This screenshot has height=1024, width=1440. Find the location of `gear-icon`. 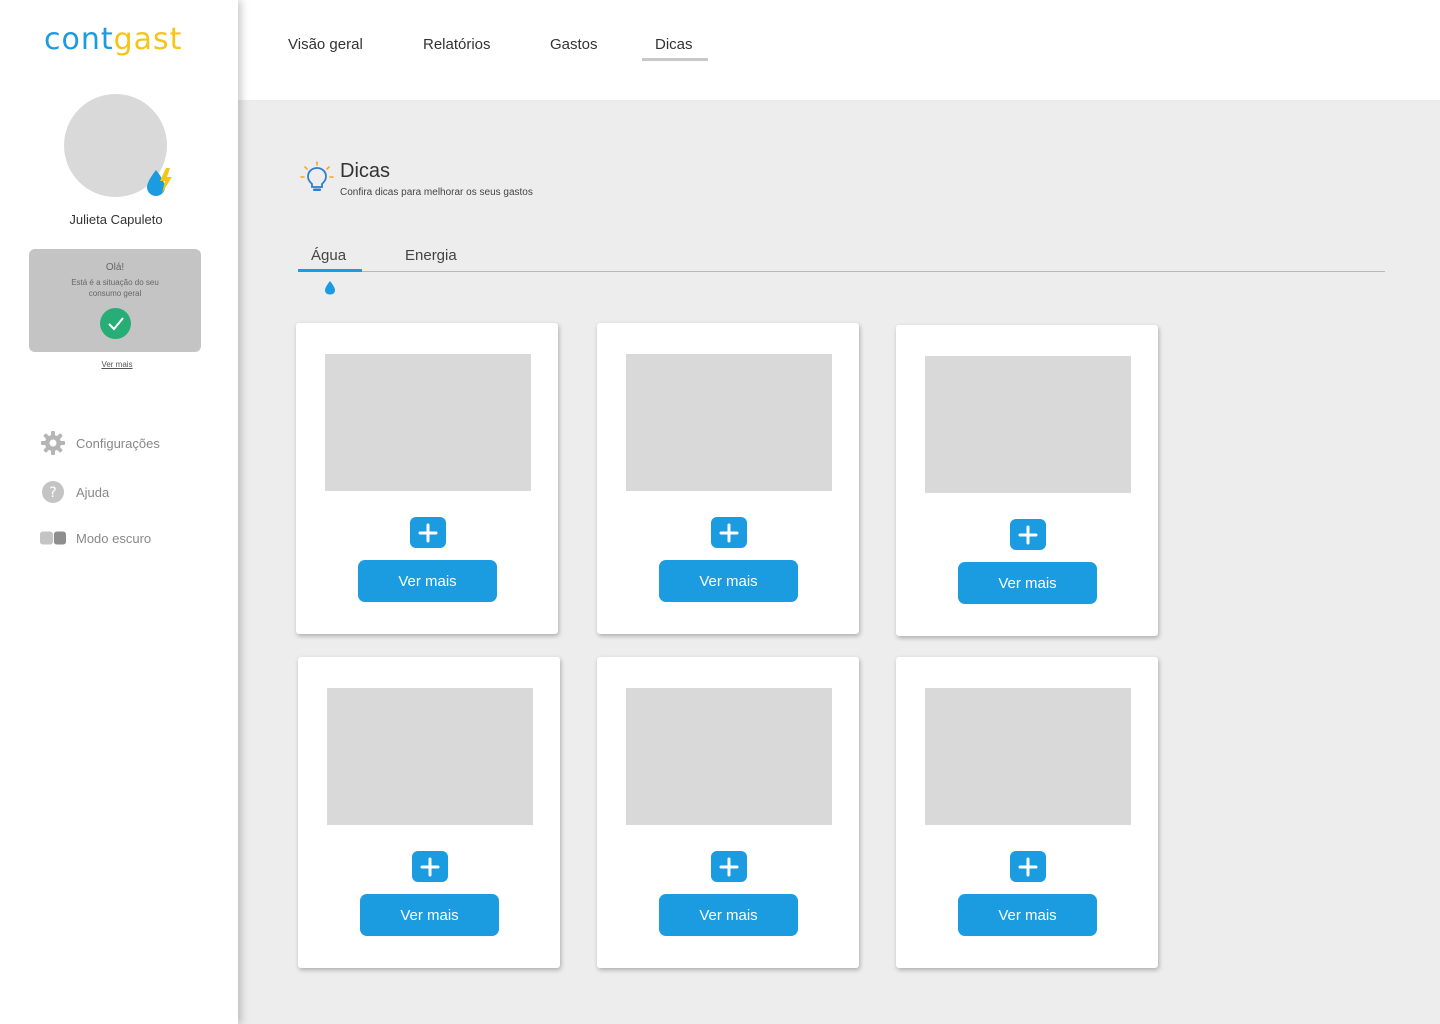

gear-icon is located at coordinates (53, 443).